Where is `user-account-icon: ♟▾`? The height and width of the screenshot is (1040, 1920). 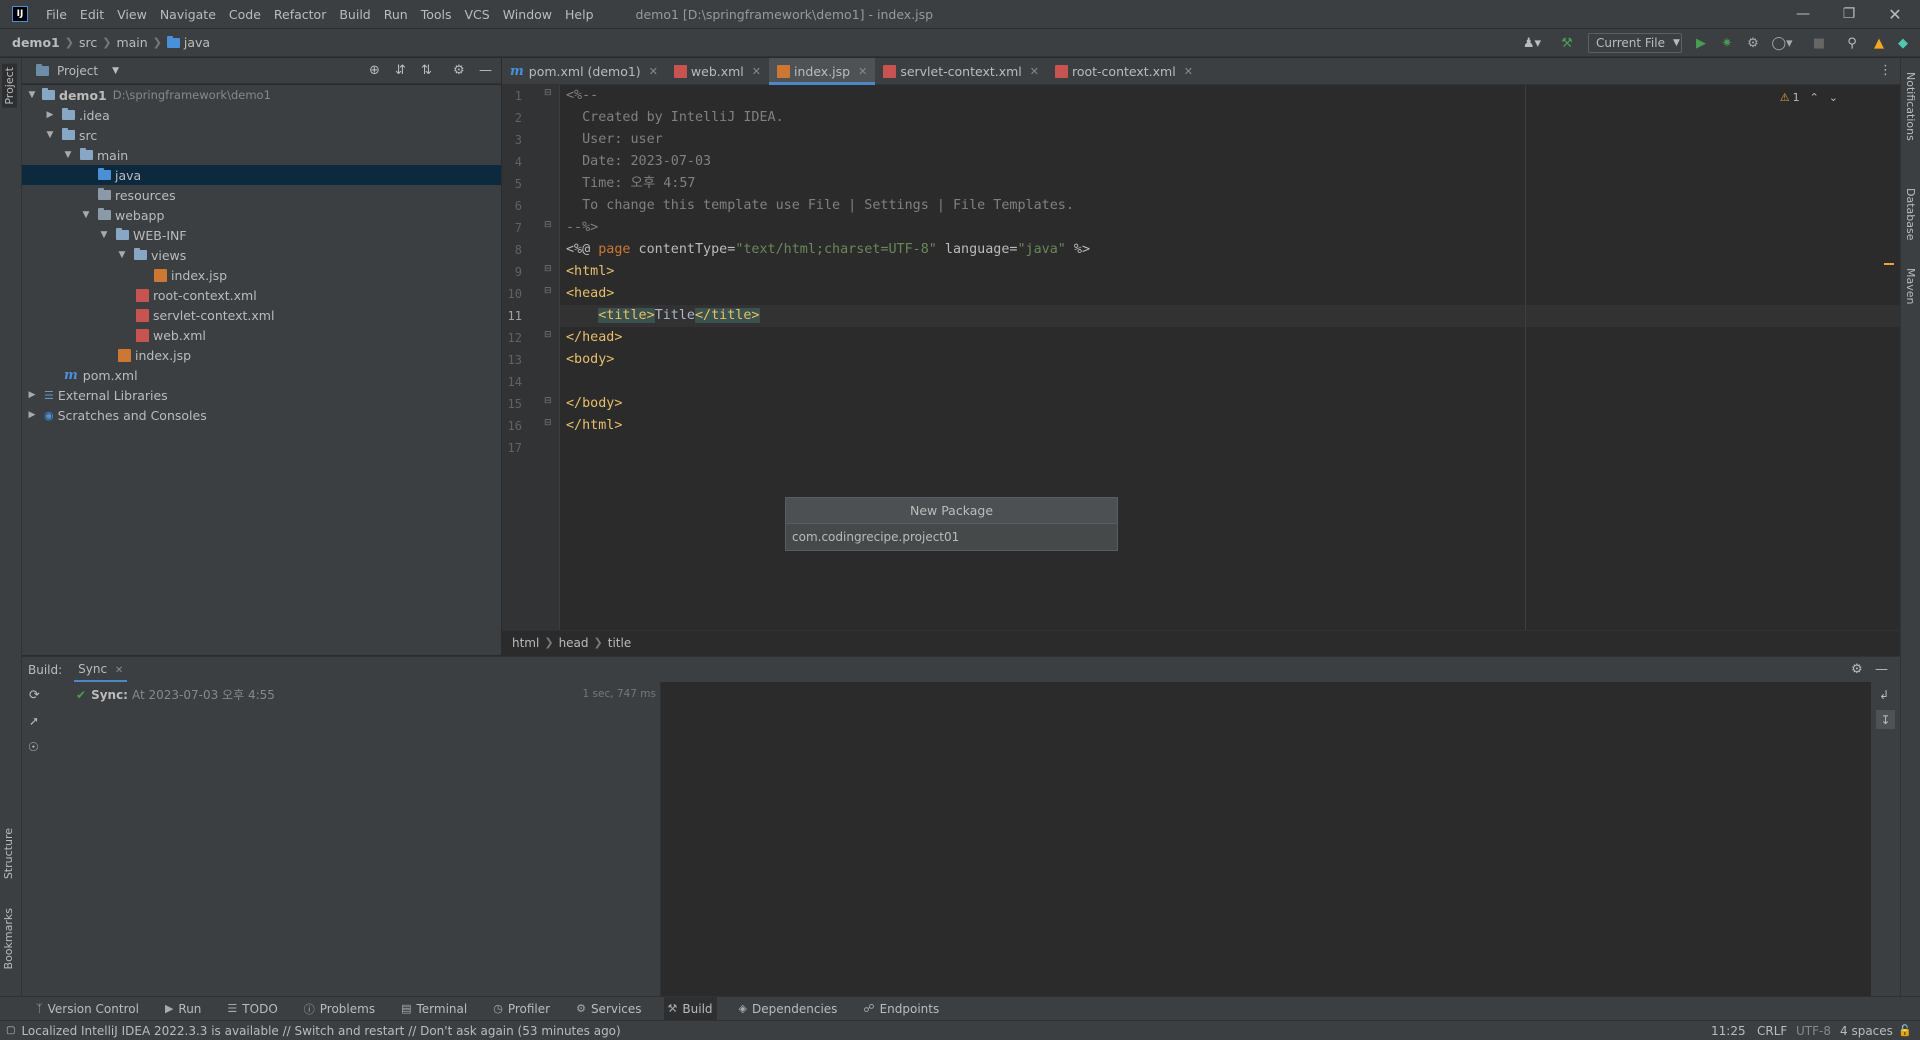
user-account-icon: ♟▾ is located at coordinates (1532, 43).